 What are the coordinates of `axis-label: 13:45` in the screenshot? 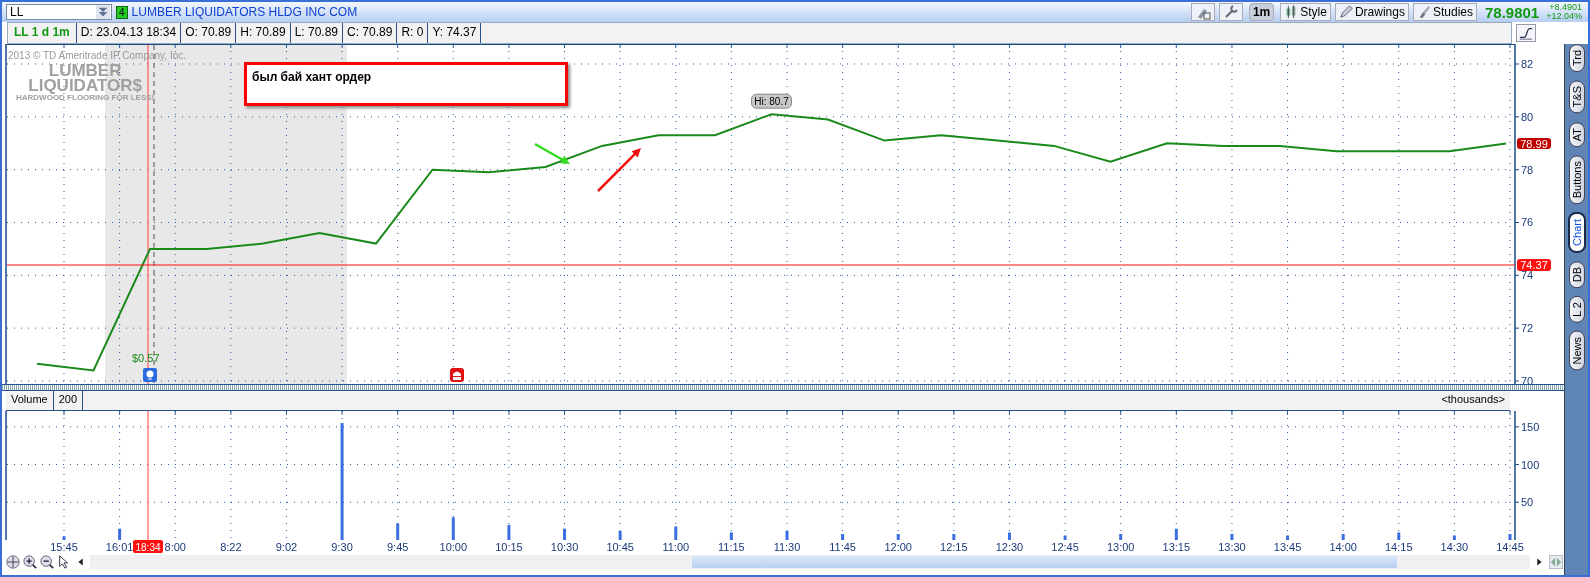 It's located at (1287, 547).